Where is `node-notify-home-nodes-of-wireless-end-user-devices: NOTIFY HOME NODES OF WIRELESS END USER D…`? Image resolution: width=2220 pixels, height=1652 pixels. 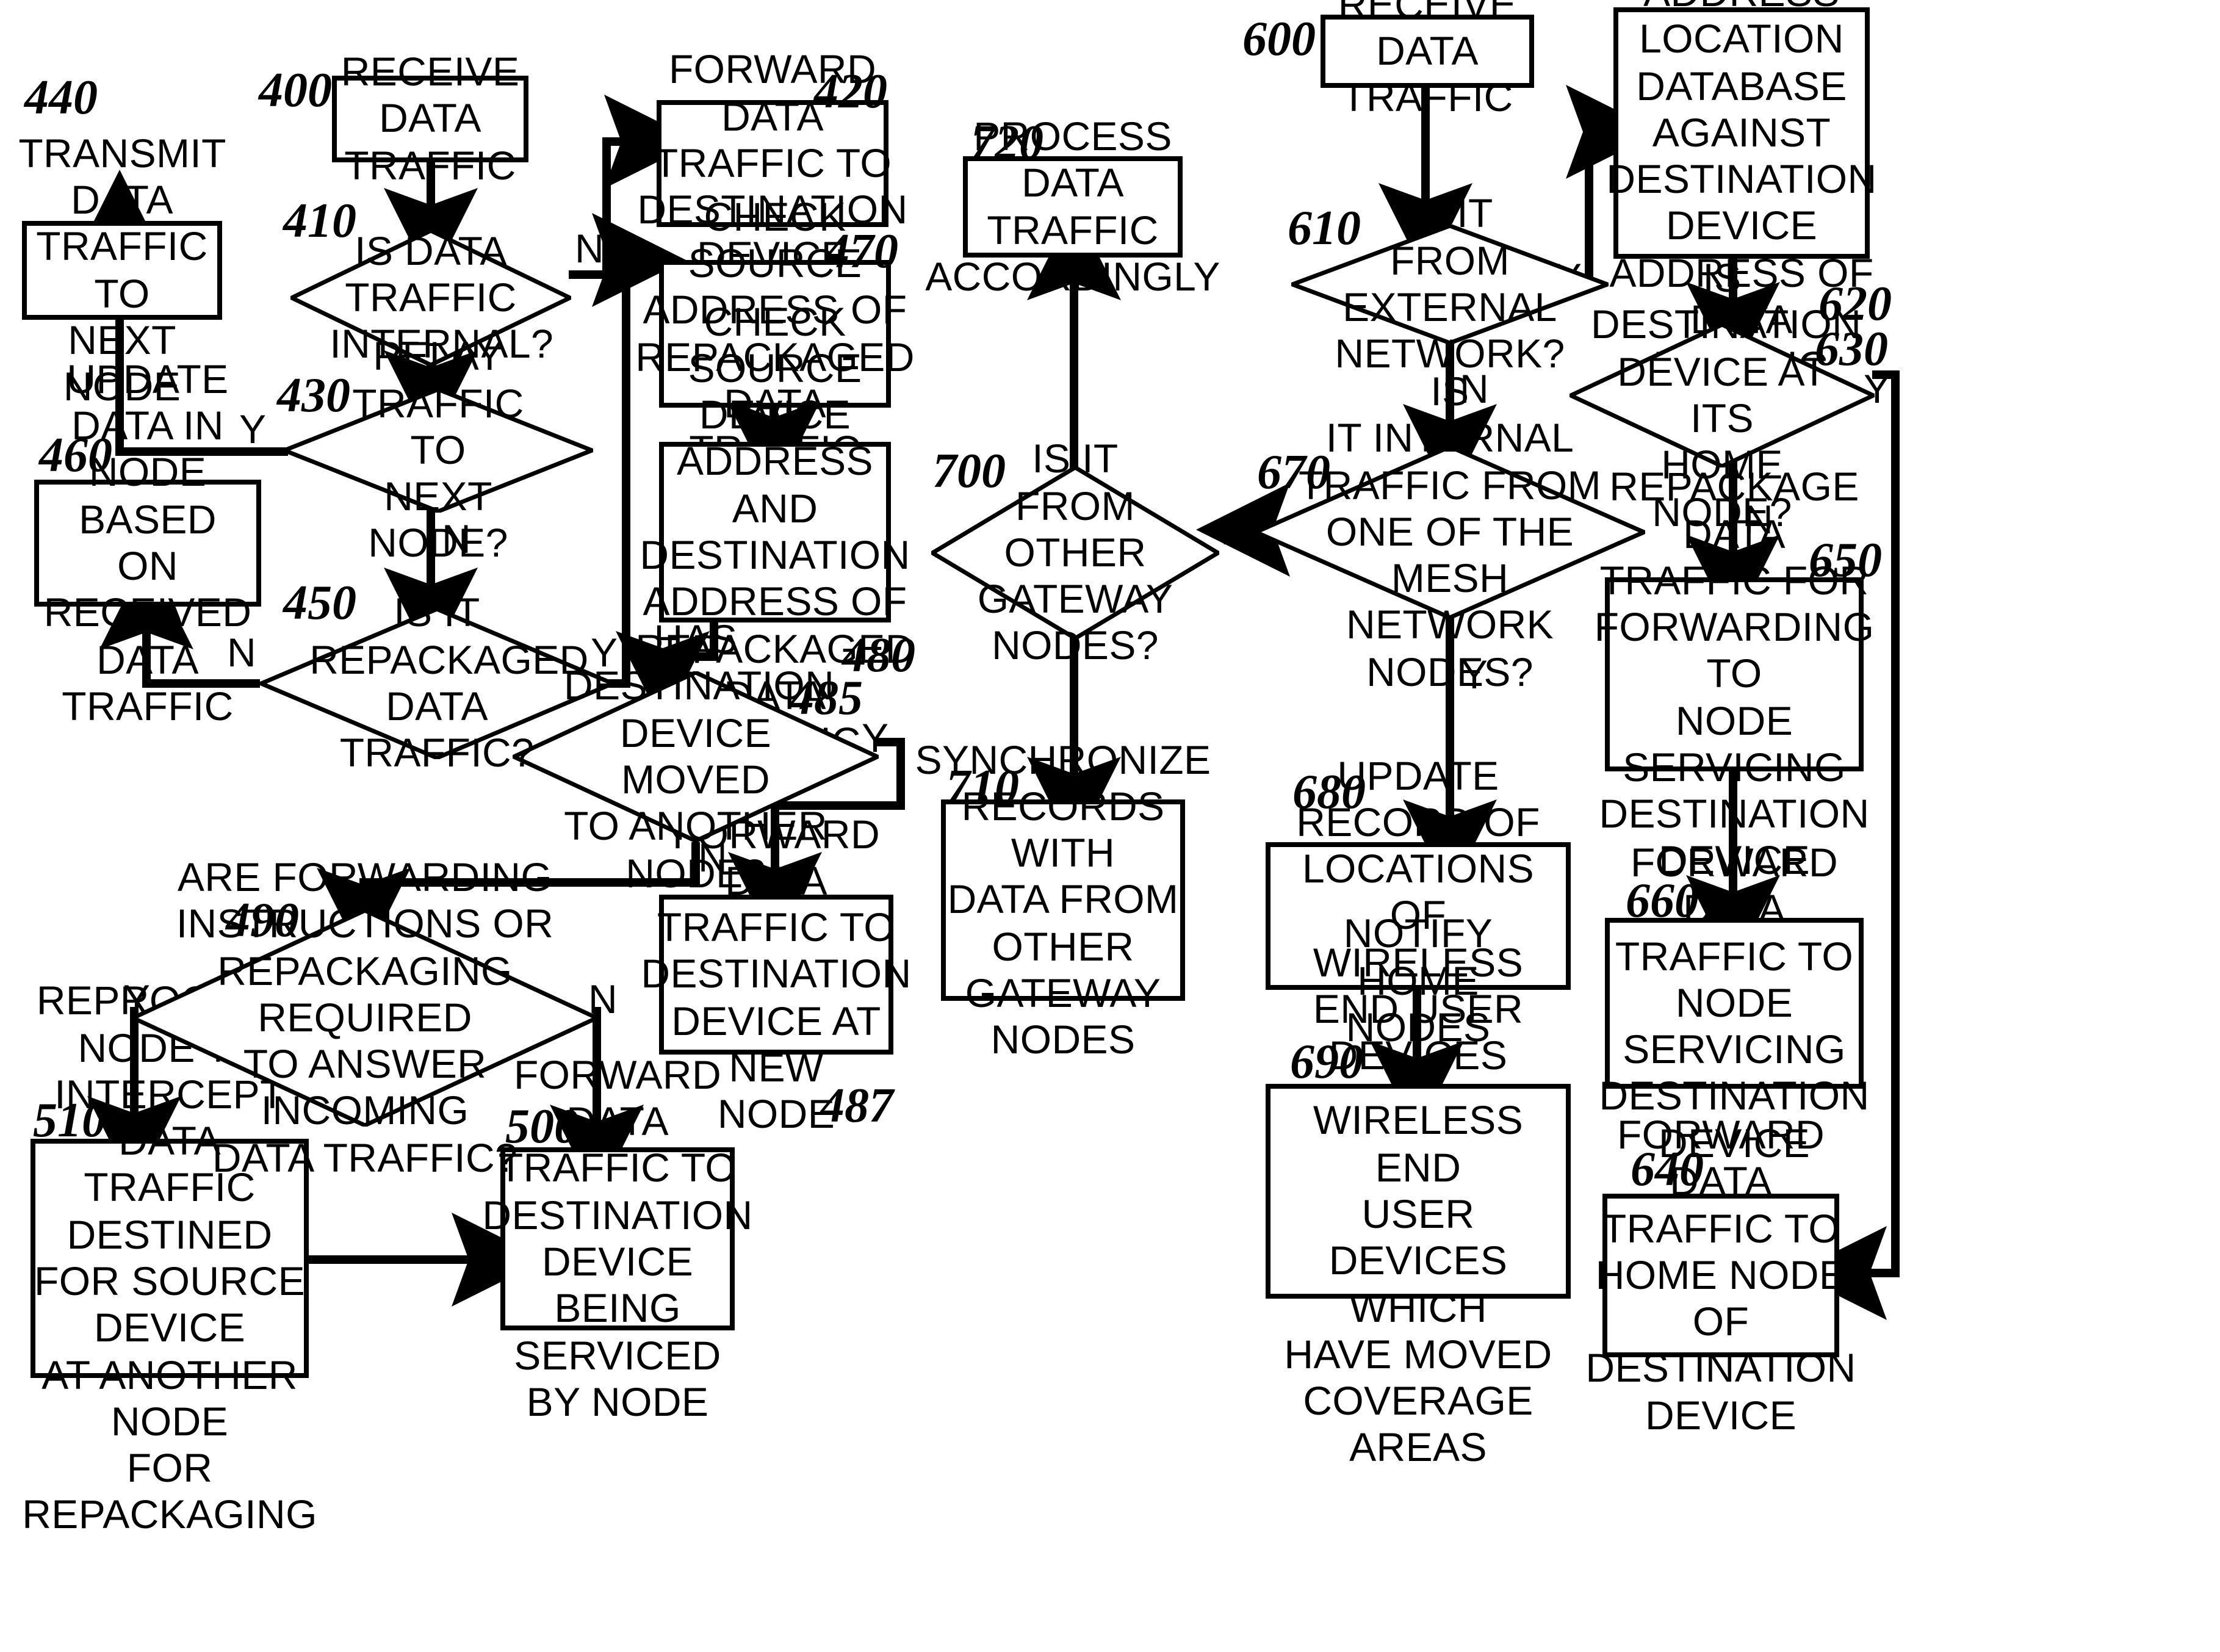
node-notify-home-nodes-of-wireless-end-user-devices: NOTIFY HOME NODES OF WIRELESS END USER D… is located at coordinates (1418, 1190).